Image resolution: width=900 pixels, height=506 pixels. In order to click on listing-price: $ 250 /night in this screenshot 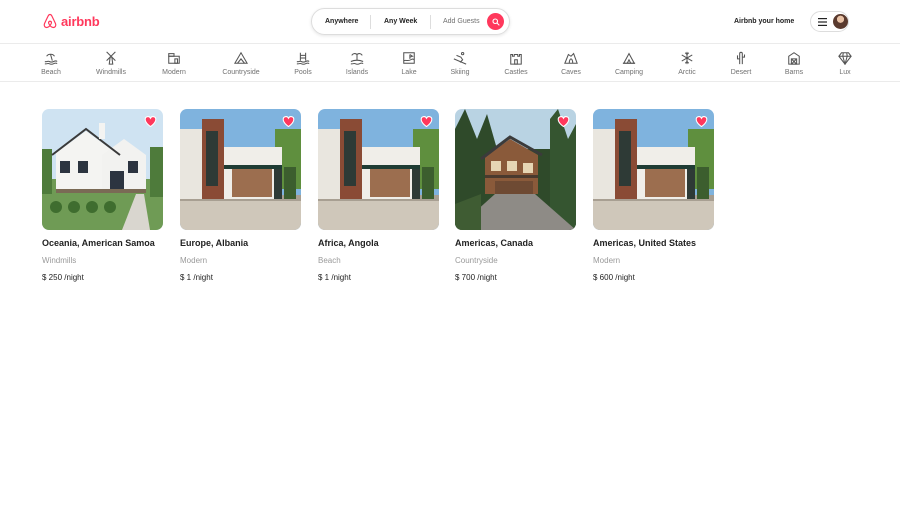, I will do `click(102, 277)`.